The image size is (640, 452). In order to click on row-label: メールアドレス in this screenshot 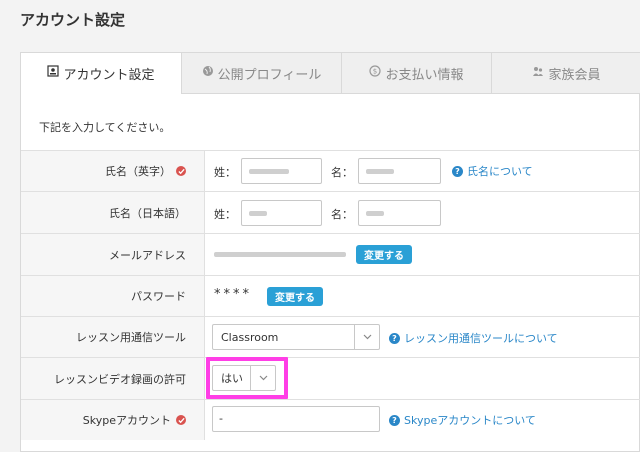, I will do `click(147, 255)`.